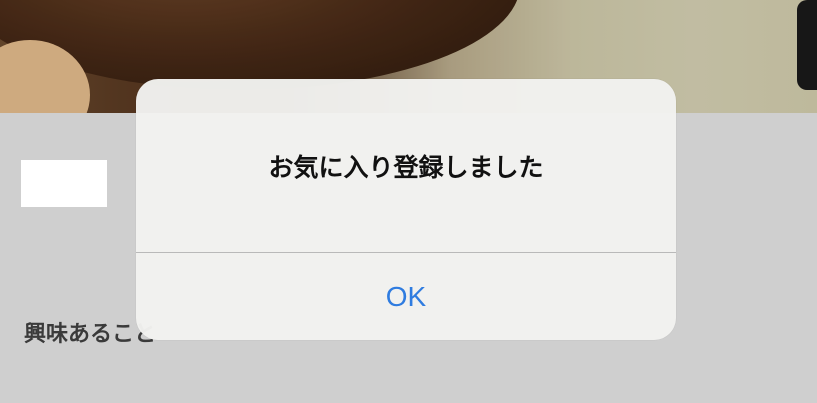 This screenshot has height=403, width=817. What do you see at coordinates (406, 167) in the screenshot?
I see `alert-message: お気に入り登録しました` at bounding box center [406, 167].